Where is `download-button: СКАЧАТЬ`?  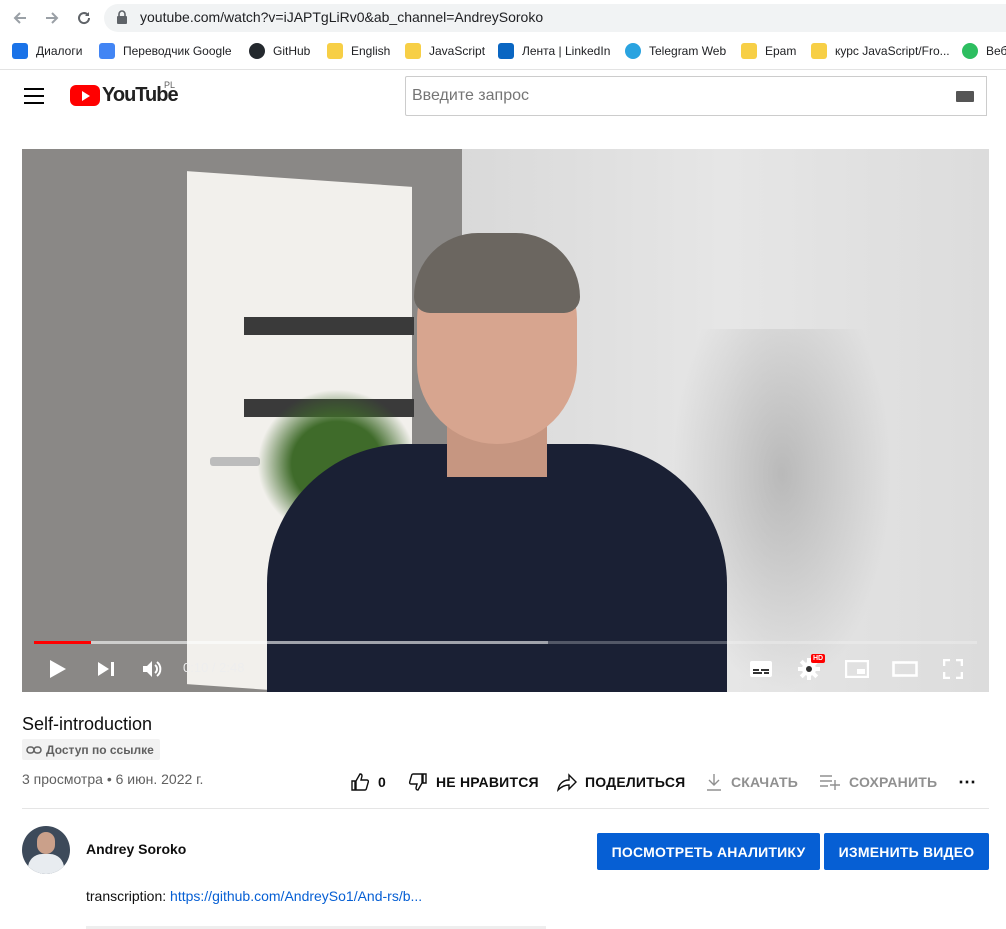 download-button: СКАЧАТЬ is located at coordinates (751, 782).